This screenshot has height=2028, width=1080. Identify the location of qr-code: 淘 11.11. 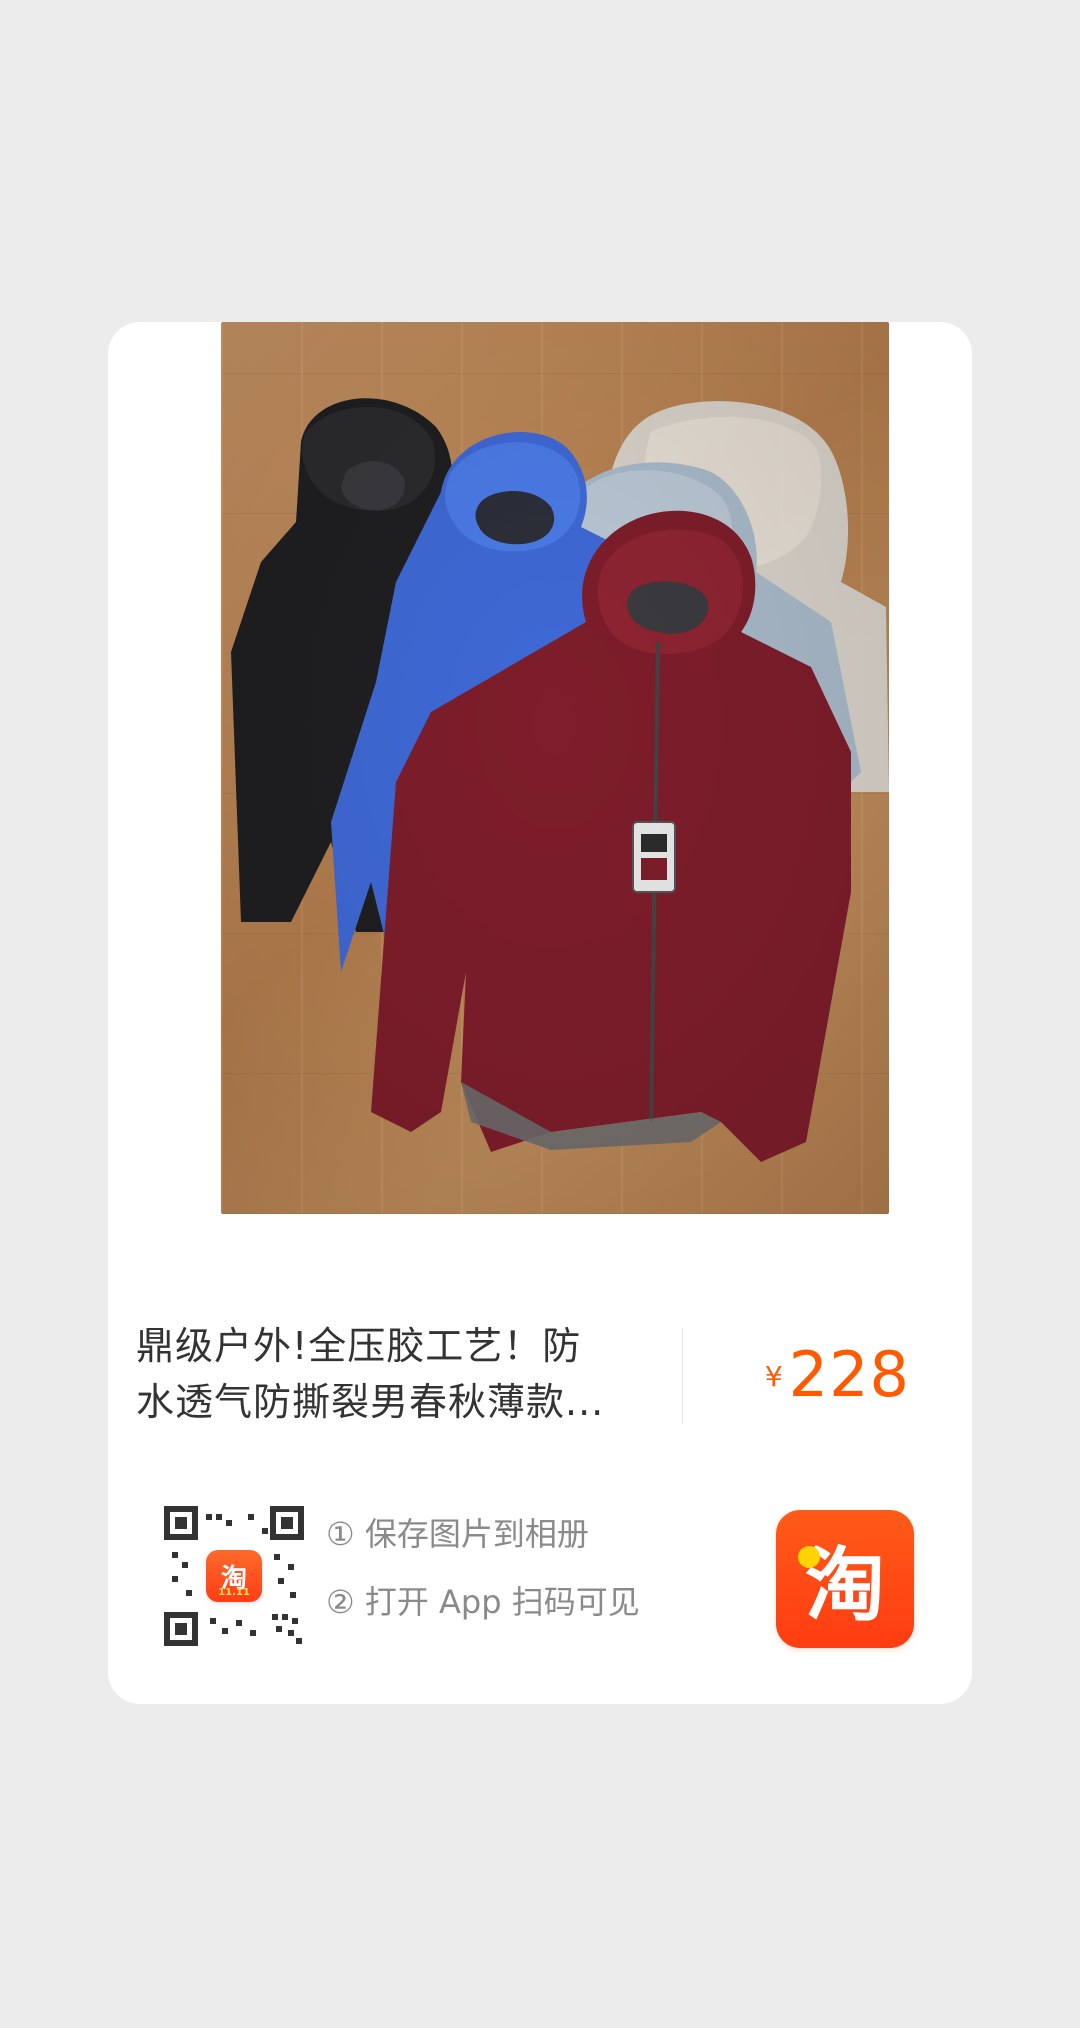
(234, 1576).